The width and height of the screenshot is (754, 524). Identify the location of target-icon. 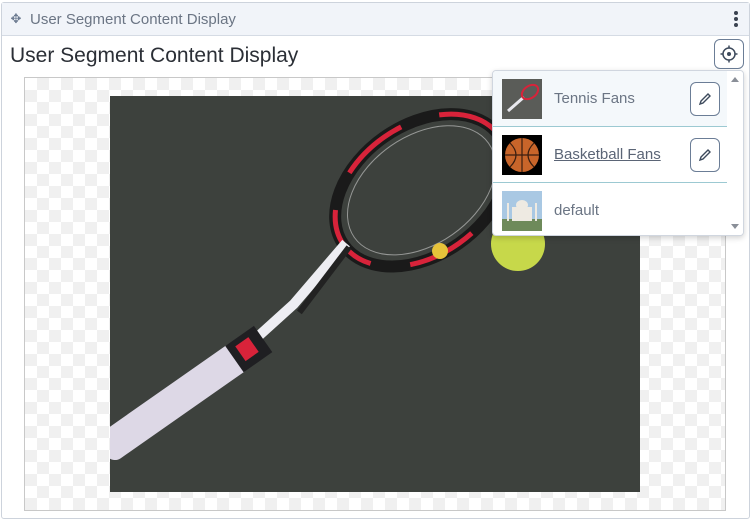
(729, 54).